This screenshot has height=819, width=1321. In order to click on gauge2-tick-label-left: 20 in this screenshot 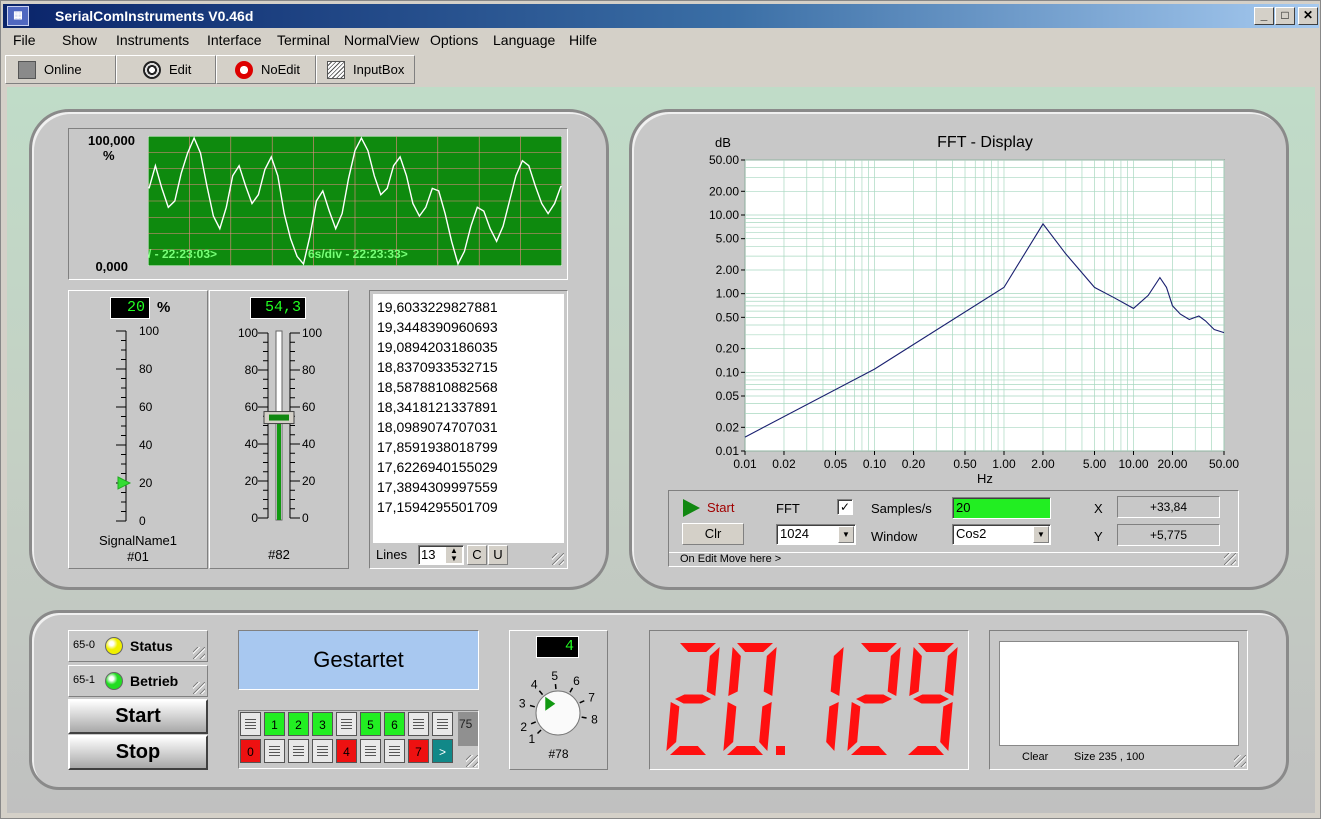, I will do `click(252, 481)`.